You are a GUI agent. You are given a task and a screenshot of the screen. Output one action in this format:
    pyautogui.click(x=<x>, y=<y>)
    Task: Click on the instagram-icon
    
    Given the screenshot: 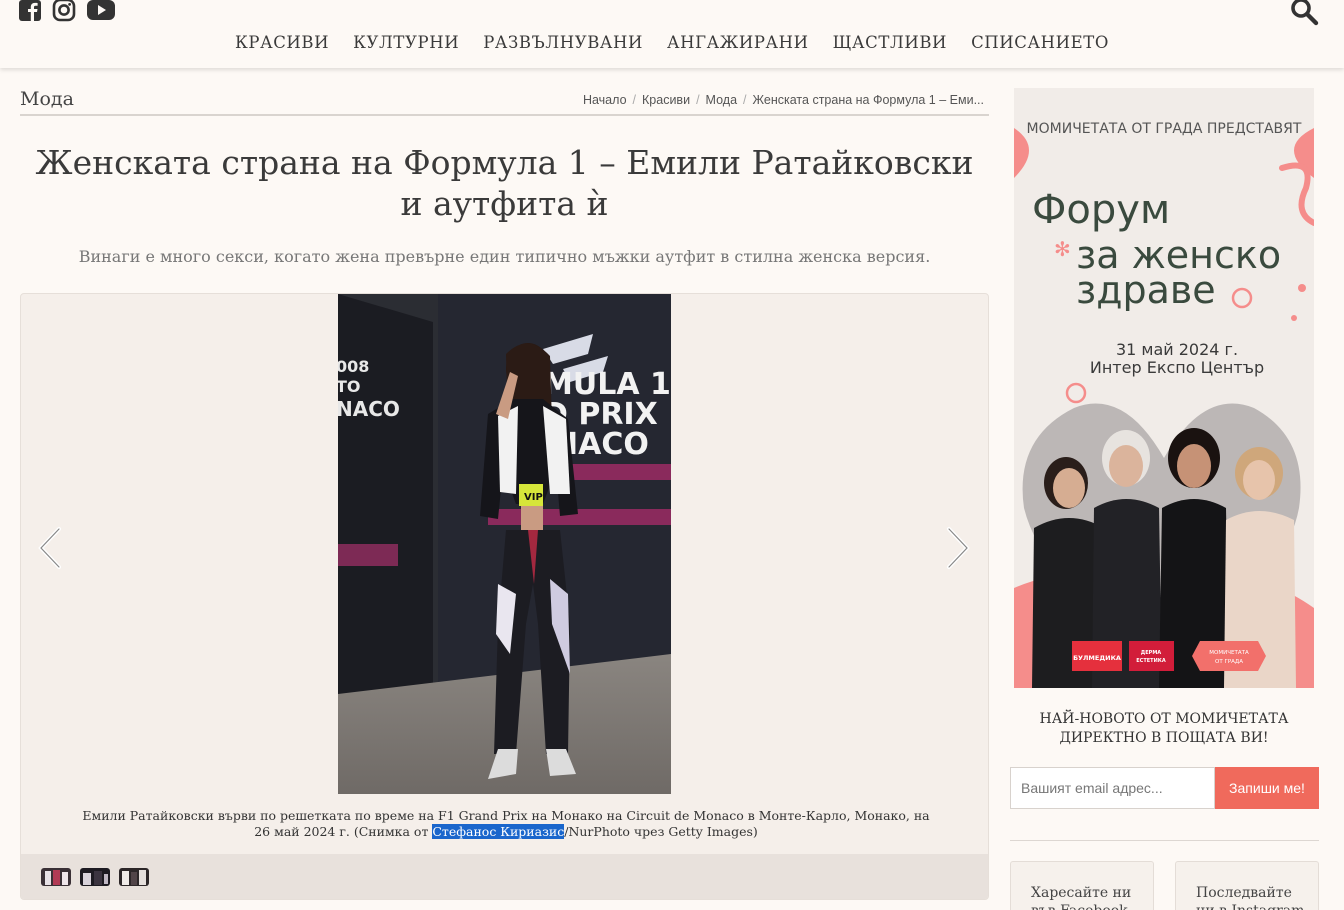 What is the action you would take?
    pyautogui.click(x=64, y=11)
    